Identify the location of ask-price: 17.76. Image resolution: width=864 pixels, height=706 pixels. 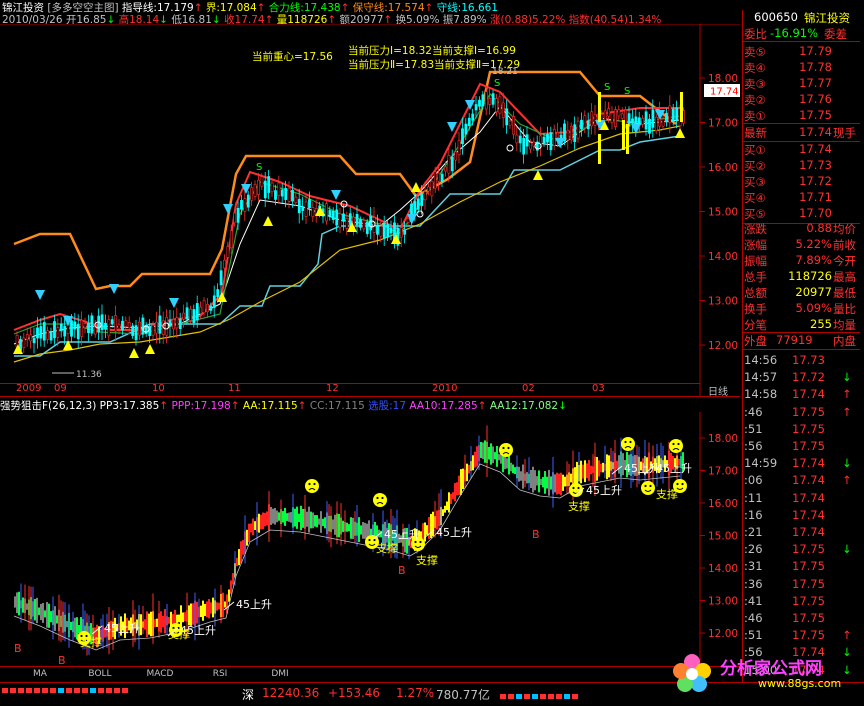
(815, 99).